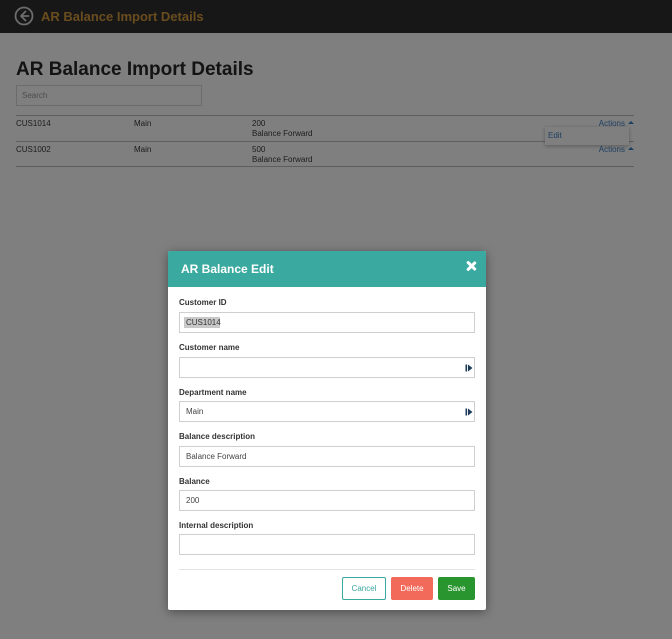  Describe the element at coordinates (327, 322) in the screenshot. I see `customer-id-input` at that location.